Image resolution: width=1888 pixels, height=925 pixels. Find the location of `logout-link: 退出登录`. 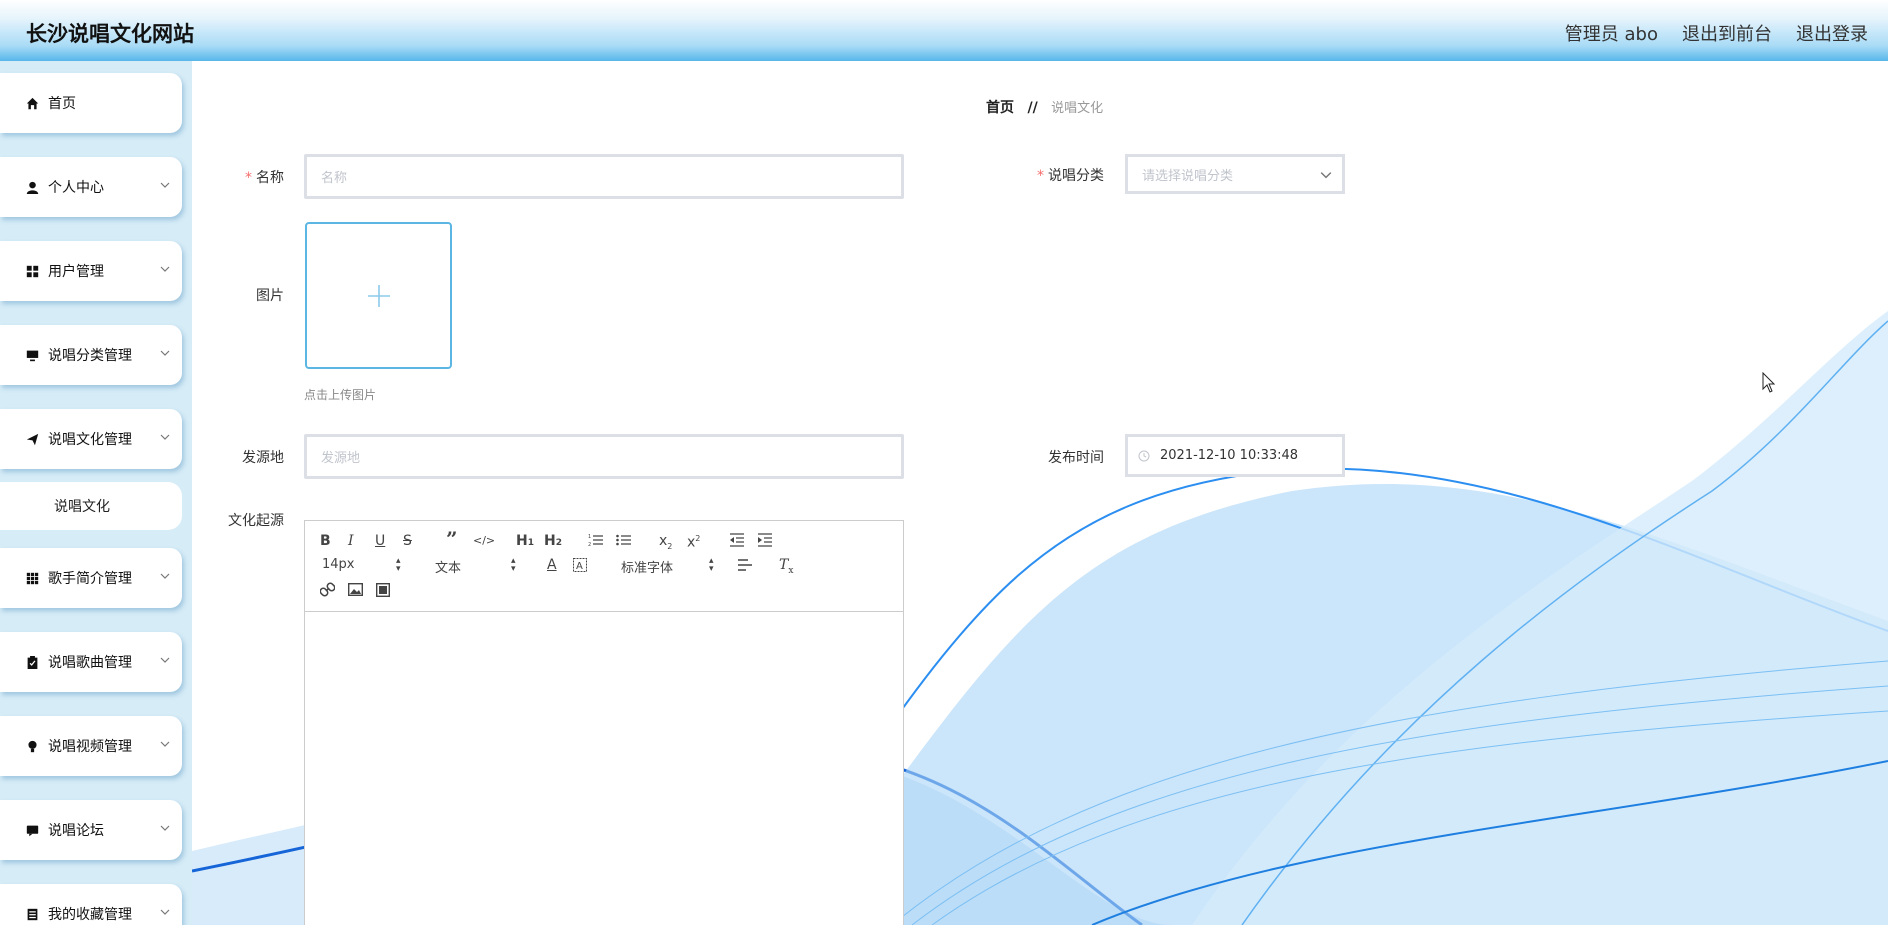

logout-link: 退出登录 is located at coordinates (1832, 33).